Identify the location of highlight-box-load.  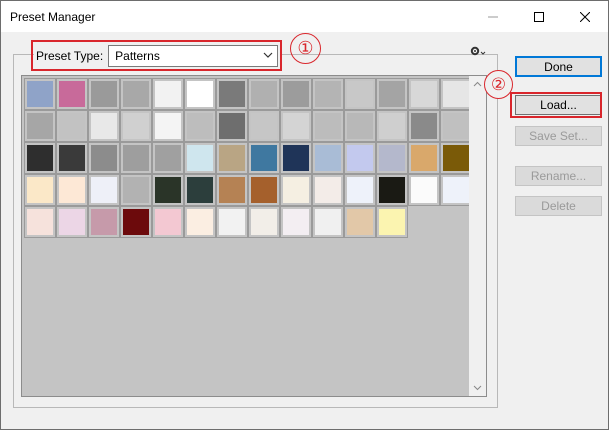
(556, 105).